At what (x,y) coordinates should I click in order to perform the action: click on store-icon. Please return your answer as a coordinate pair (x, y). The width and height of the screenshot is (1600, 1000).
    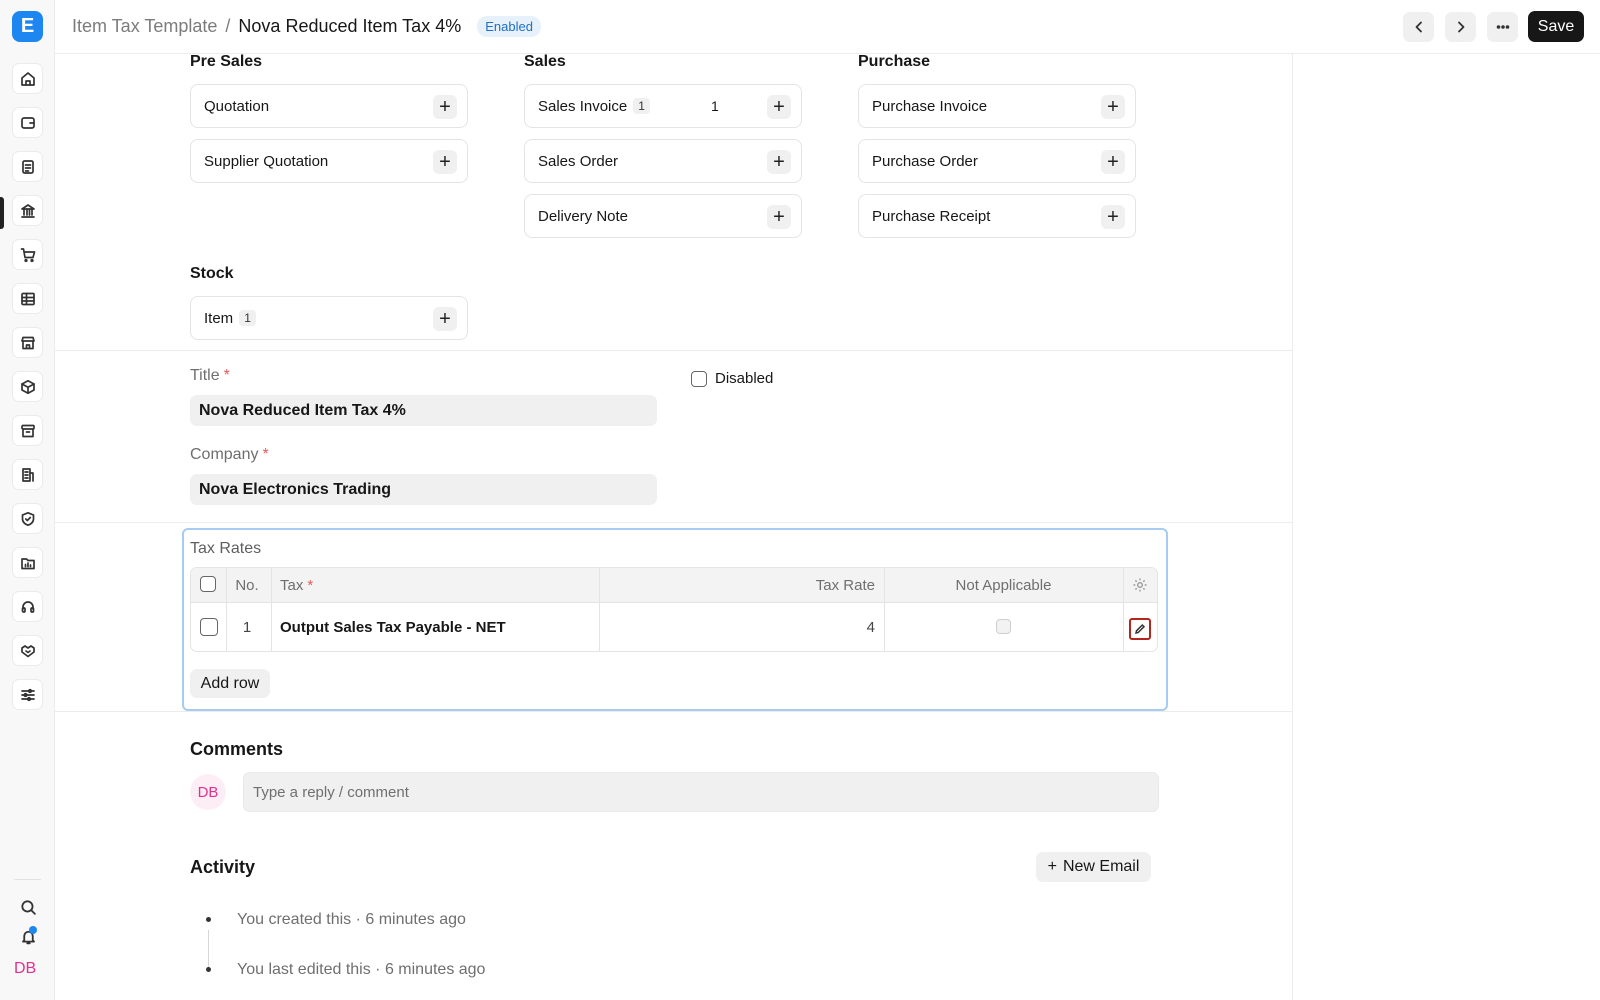
    Looking at the image, I should click on (27, 342).